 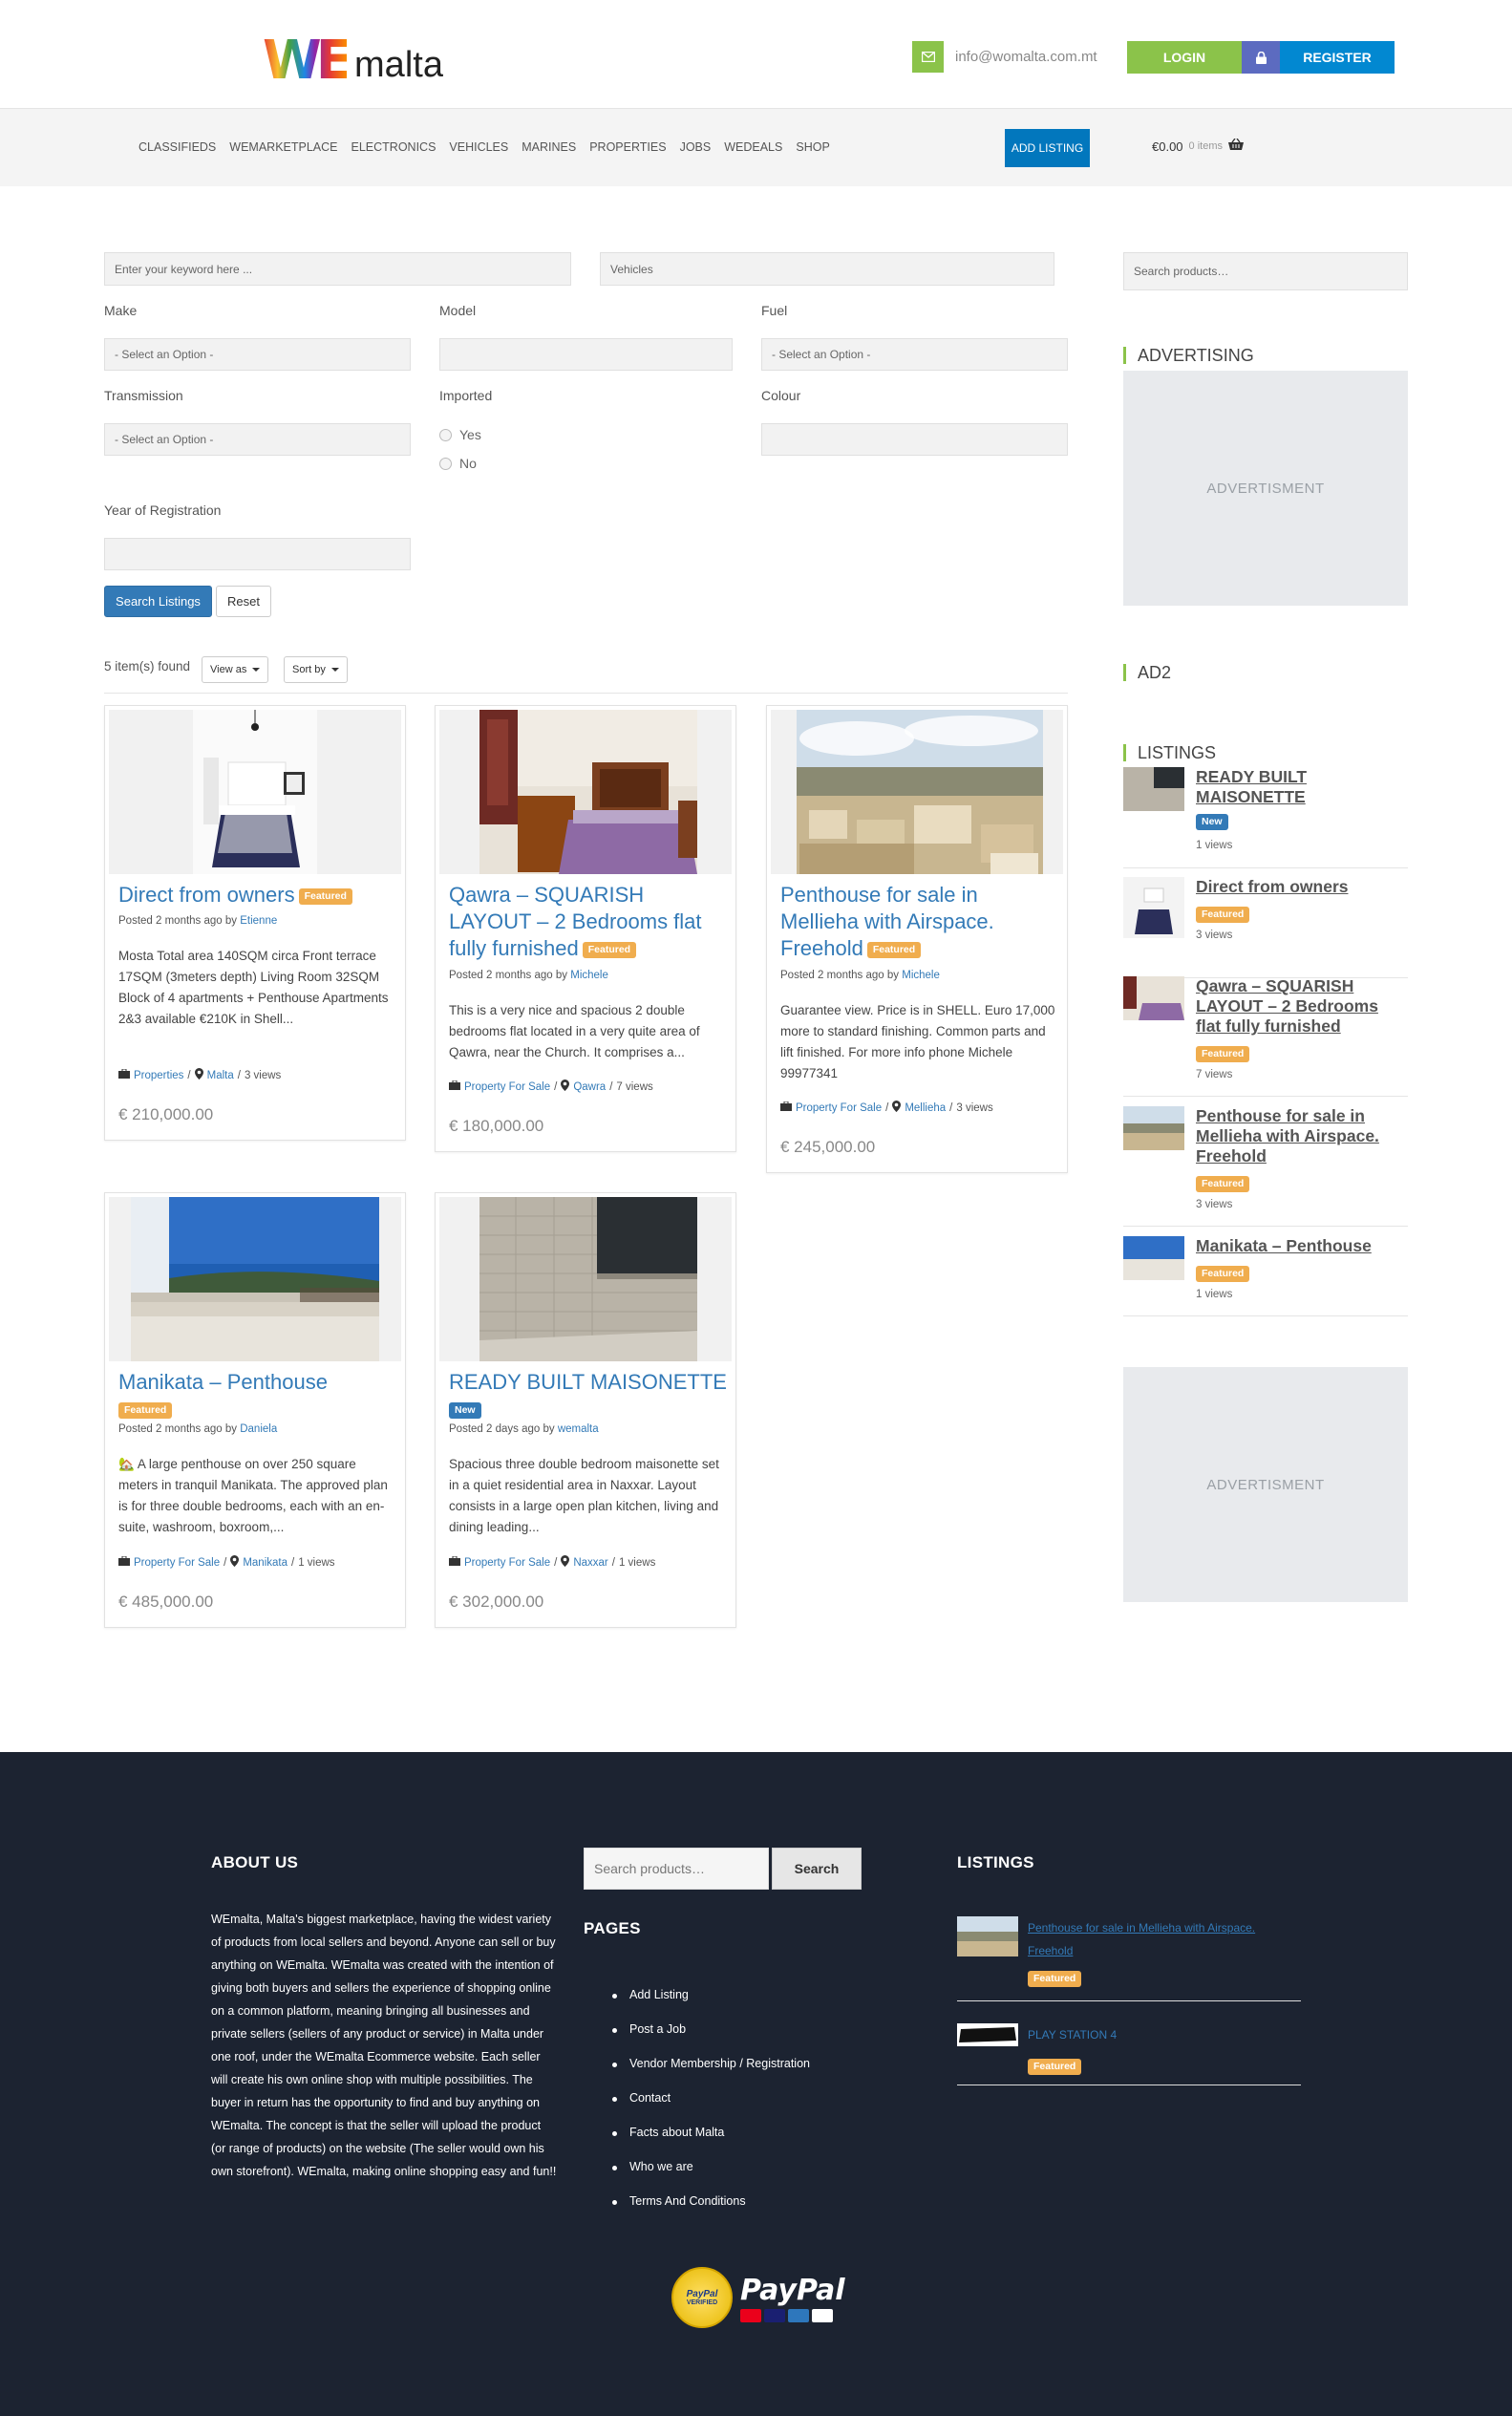 What do you see at coordinates (235, 895) in the screenshot?
I see `listing-title: Direct from owners Featured` at bounding box center [235, 895].